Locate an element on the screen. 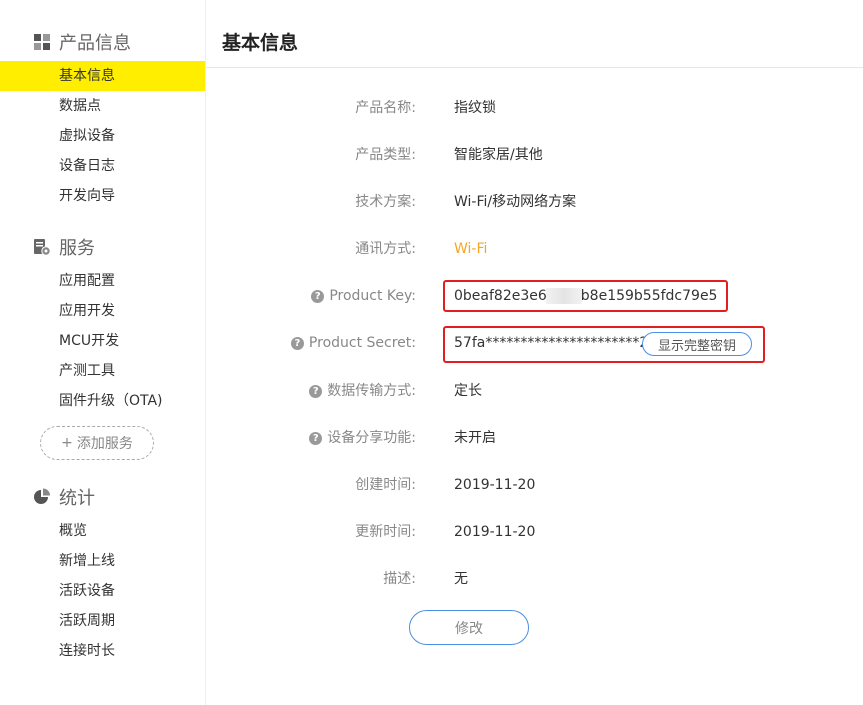 The height and width of the screenshot is (705, 863). field-value: Wi-Fi is located at coordinates (471, 249).